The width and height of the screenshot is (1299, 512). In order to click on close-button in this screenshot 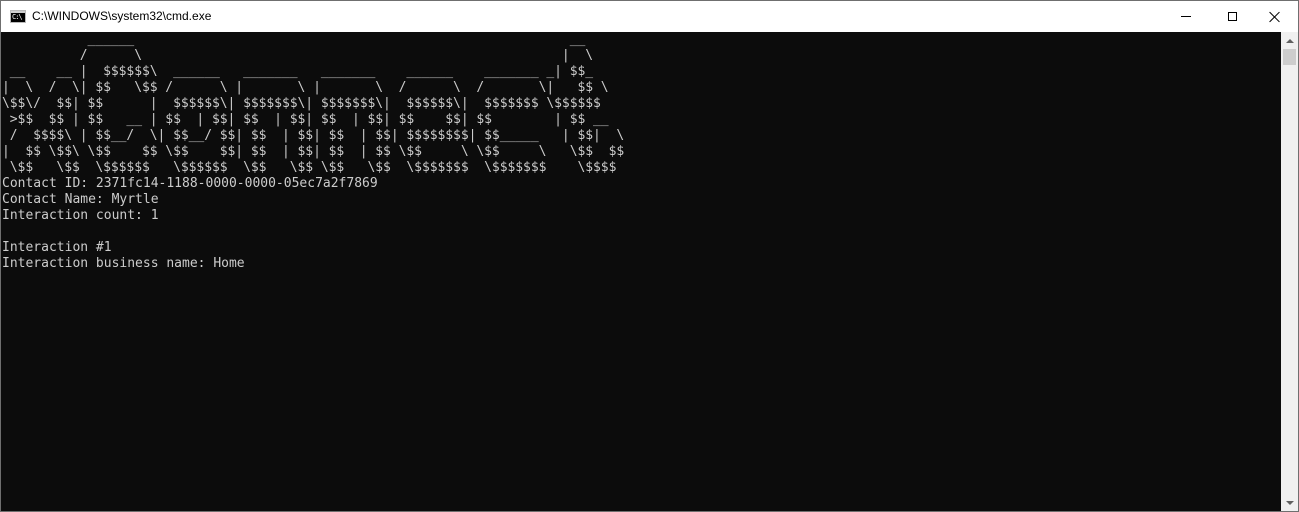, I will do `click(1275, 16)`.